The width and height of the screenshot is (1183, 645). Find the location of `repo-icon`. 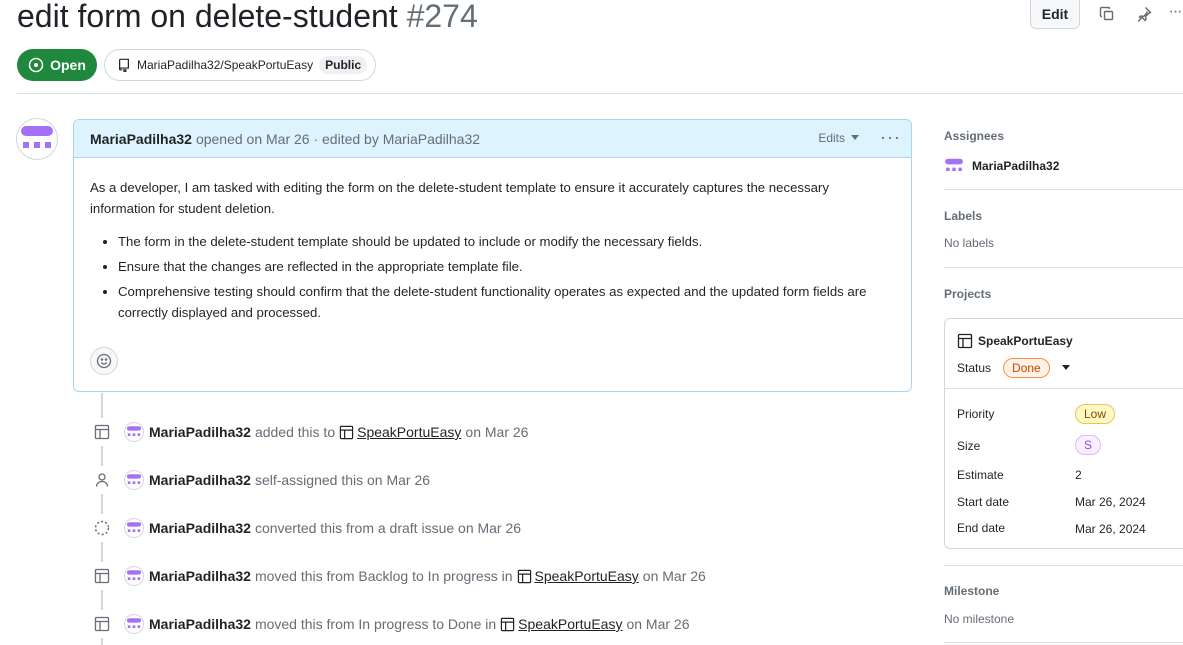

repo-icon is located at coordinates (124, 65).